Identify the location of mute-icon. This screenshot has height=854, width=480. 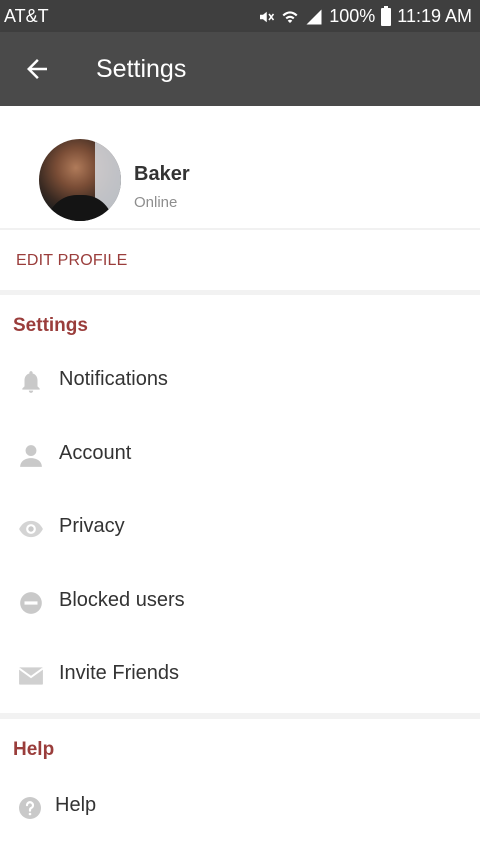
(267, 16).